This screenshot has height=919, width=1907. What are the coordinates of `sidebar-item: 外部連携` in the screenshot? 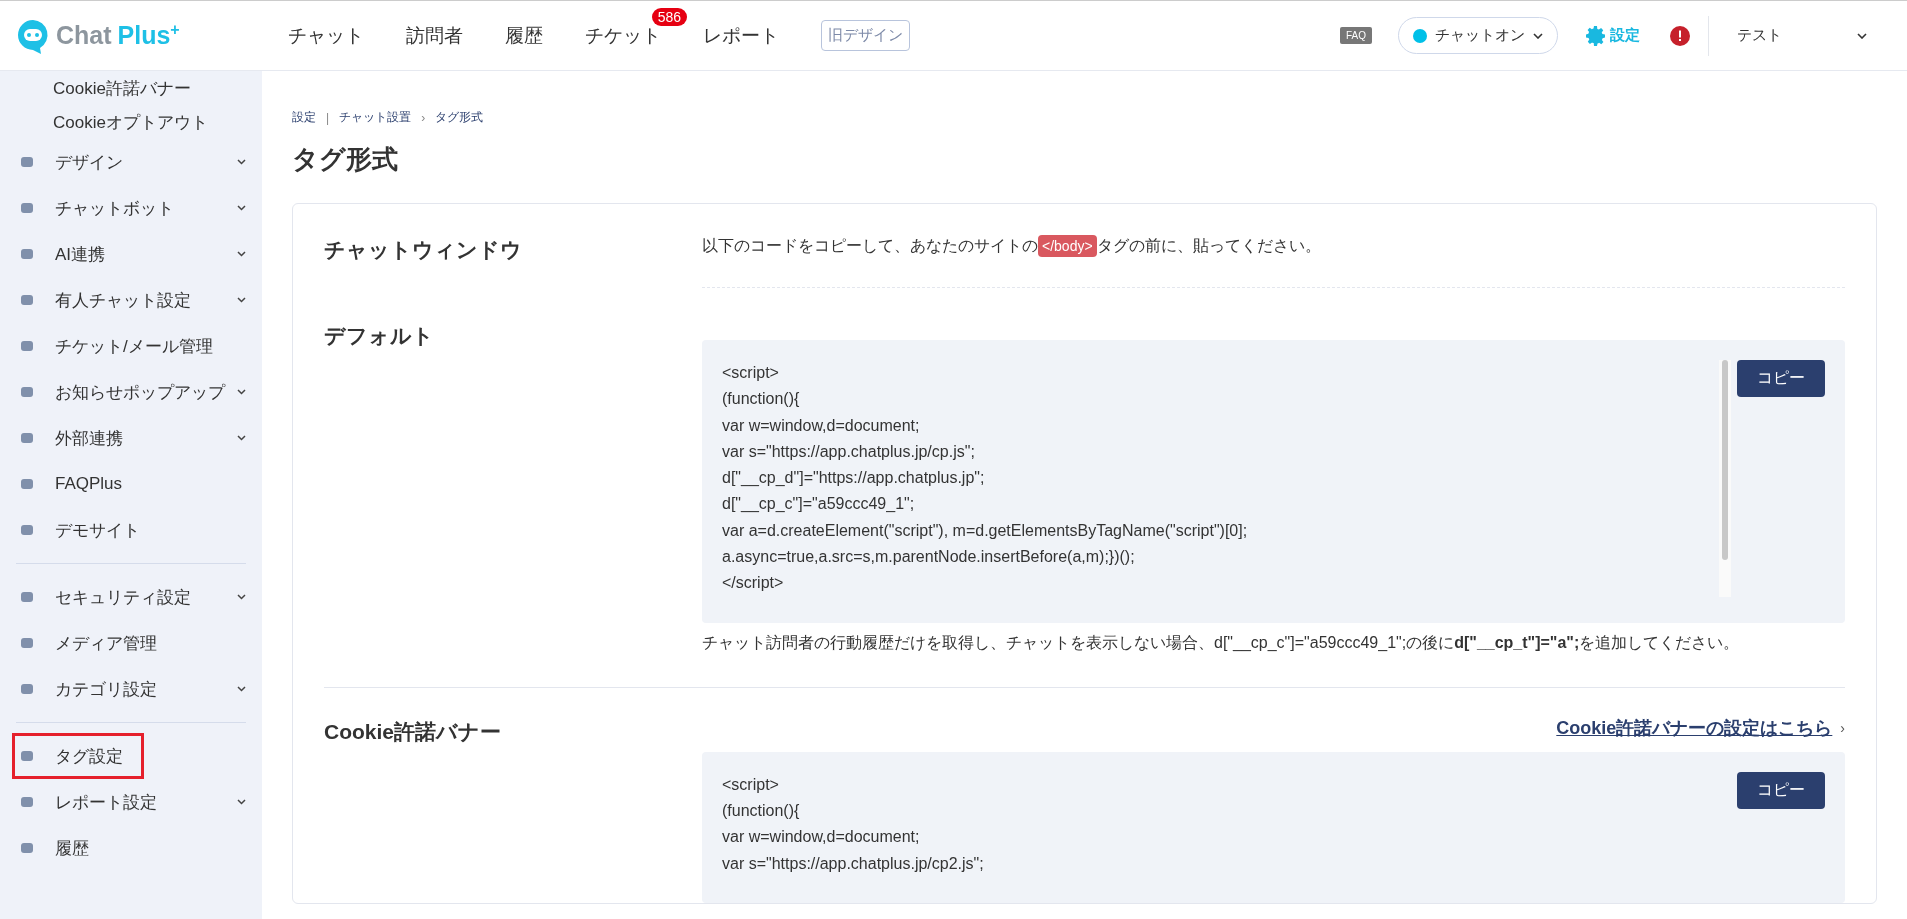 It's located at (123, 438).